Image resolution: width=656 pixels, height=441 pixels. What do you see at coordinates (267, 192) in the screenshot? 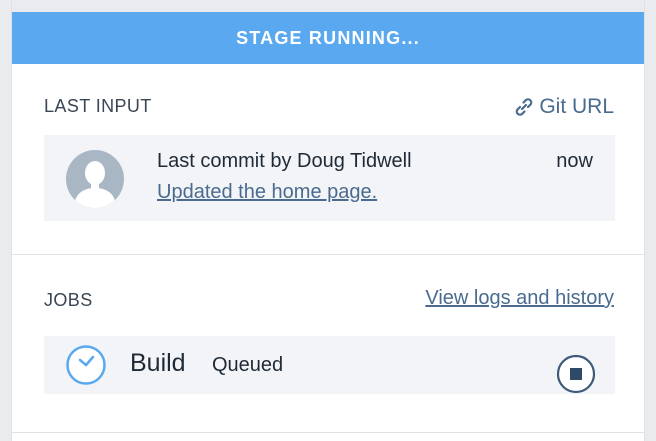
I see `commit-message-link: Updated the home page.` at bounding box center [267, 192].